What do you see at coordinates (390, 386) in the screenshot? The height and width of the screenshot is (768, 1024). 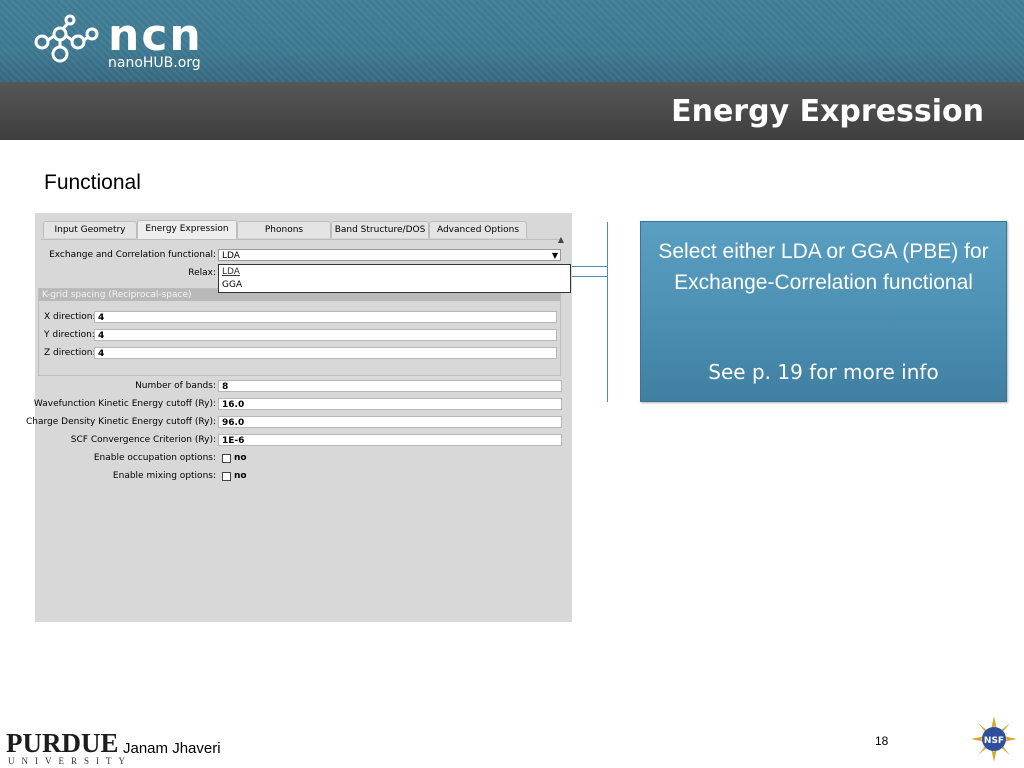 I see `num-bands-input: 8` at bounding box center [390, 386].